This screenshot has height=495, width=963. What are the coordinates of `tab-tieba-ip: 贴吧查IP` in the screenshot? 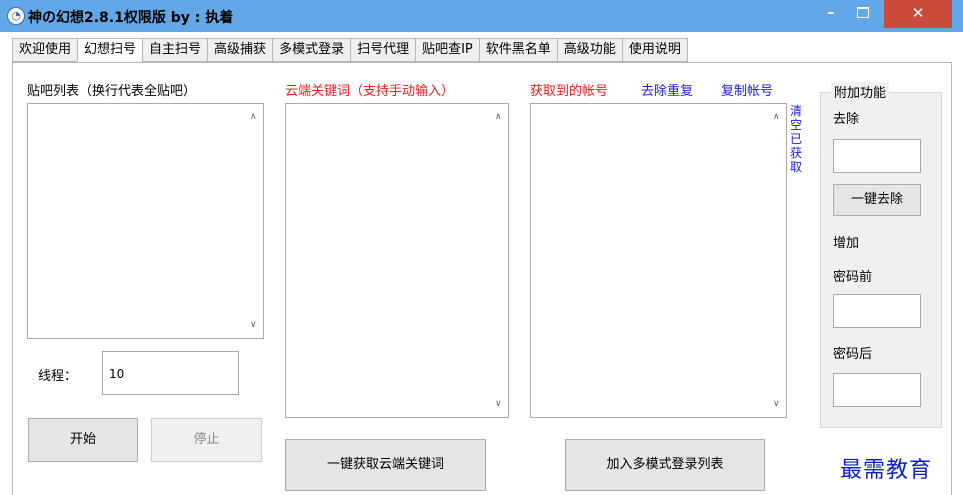 It's located at (447, 50).